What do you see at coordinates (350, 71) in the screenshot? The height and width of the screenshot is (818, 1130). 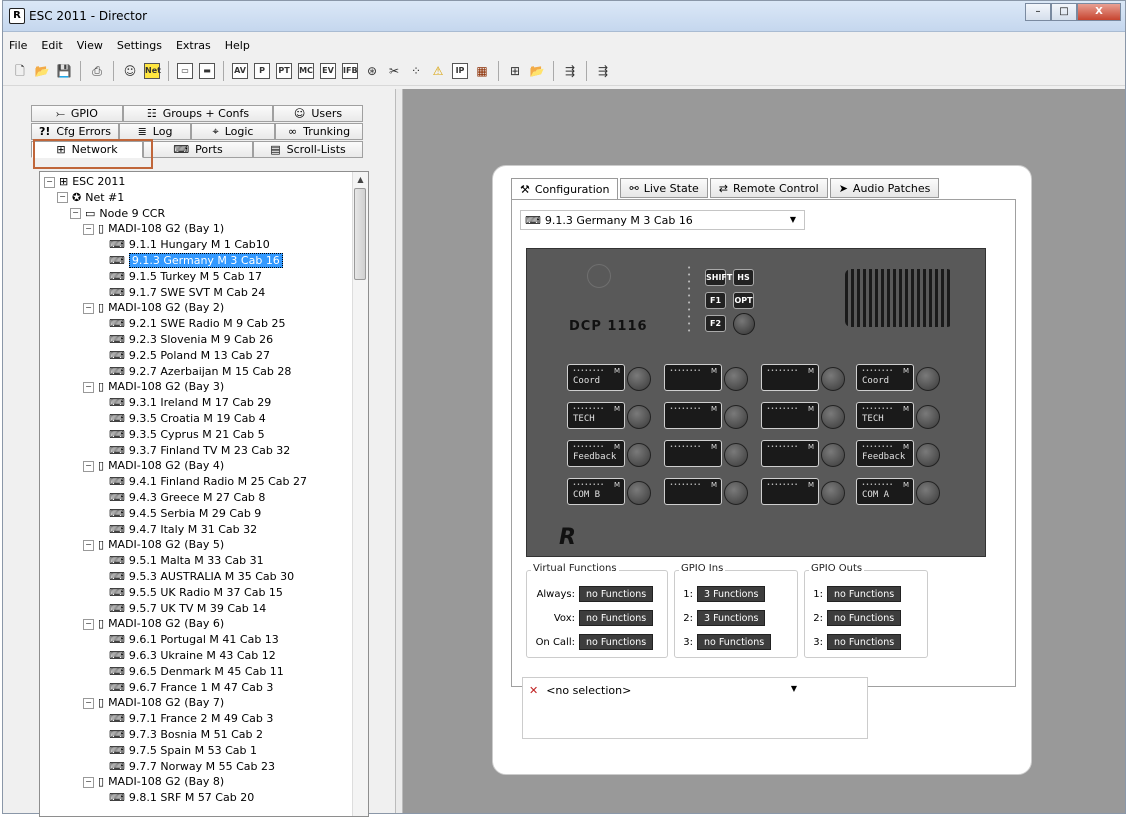 I see `ifb-button: IFB` at bounding box center [350, 71].